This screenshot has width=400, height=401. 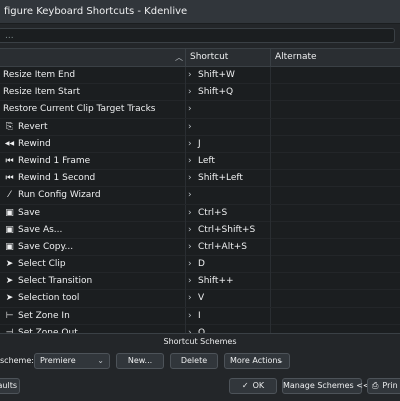 I want to click on sort-ascending-icon: ︿, so click(x=179, y=57).